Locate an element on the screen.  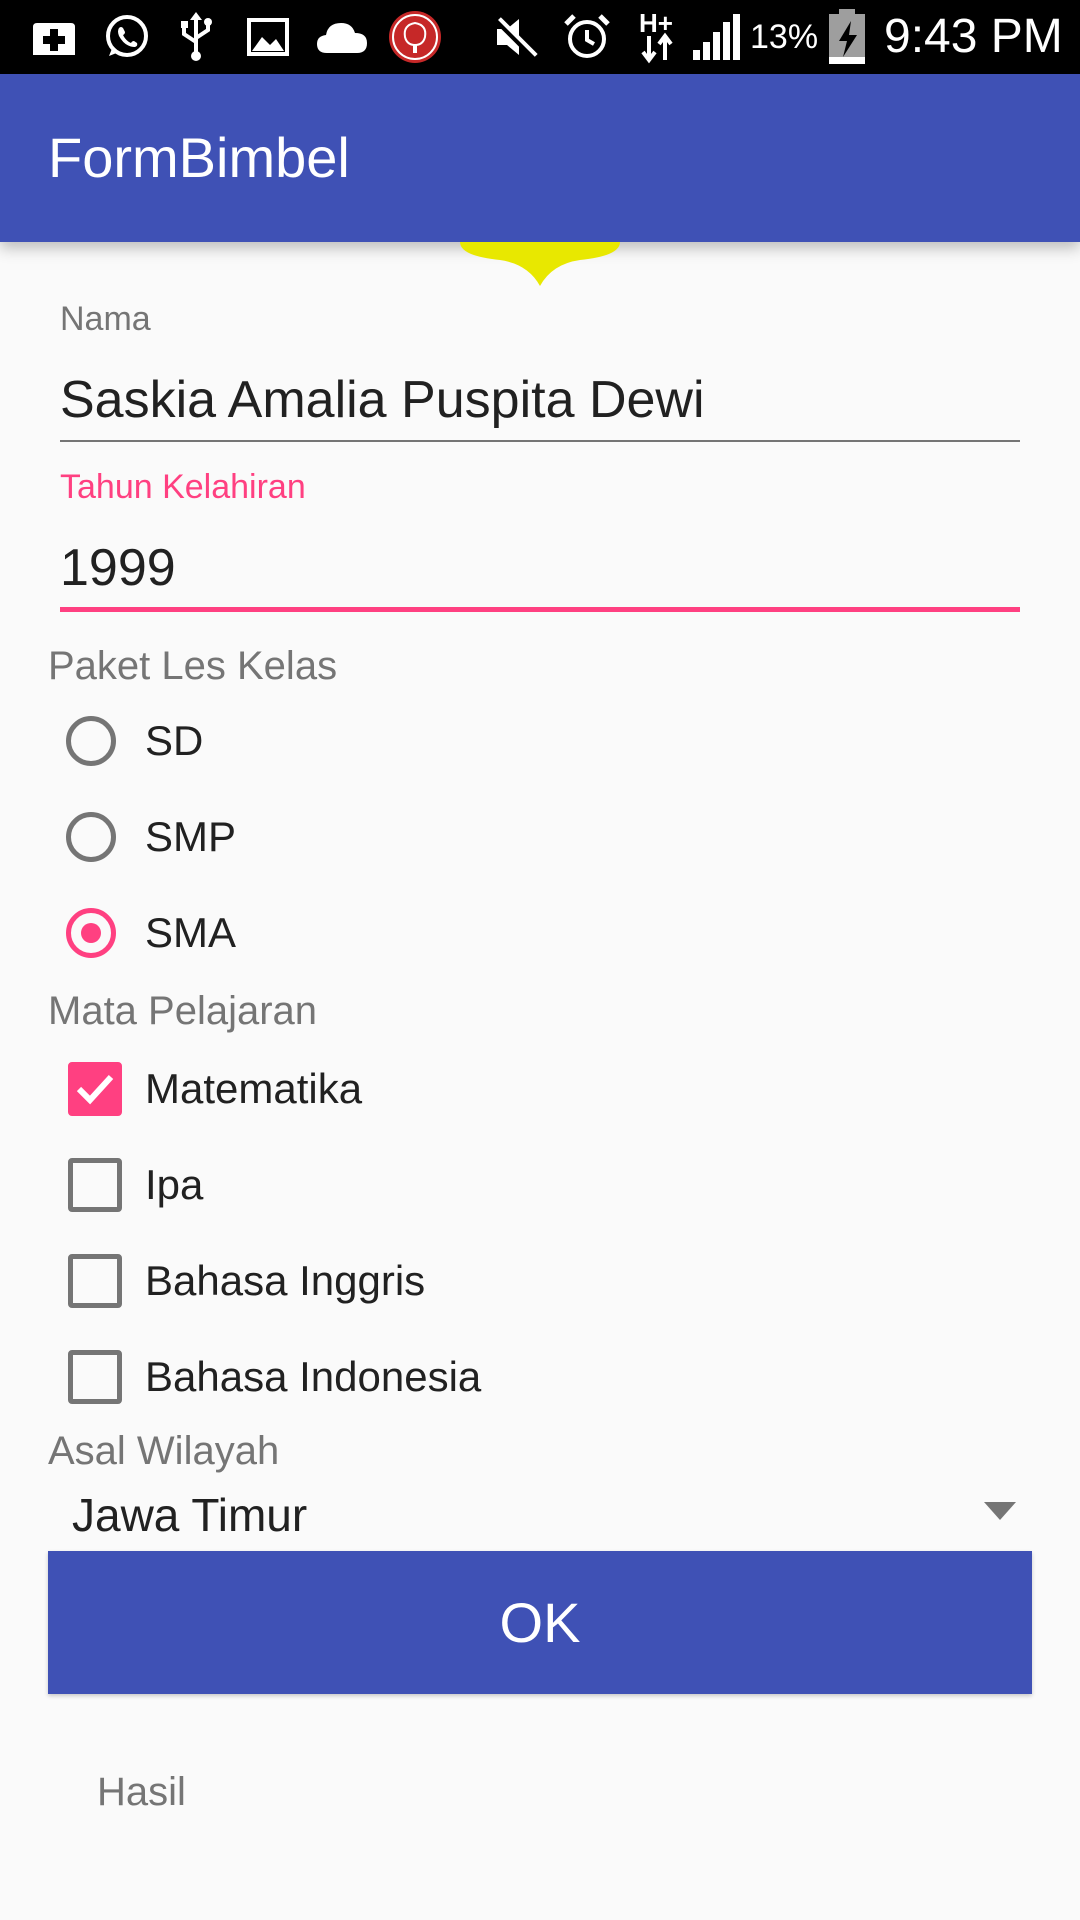
radio-sma-indicator is located at coordinates (91, 933).